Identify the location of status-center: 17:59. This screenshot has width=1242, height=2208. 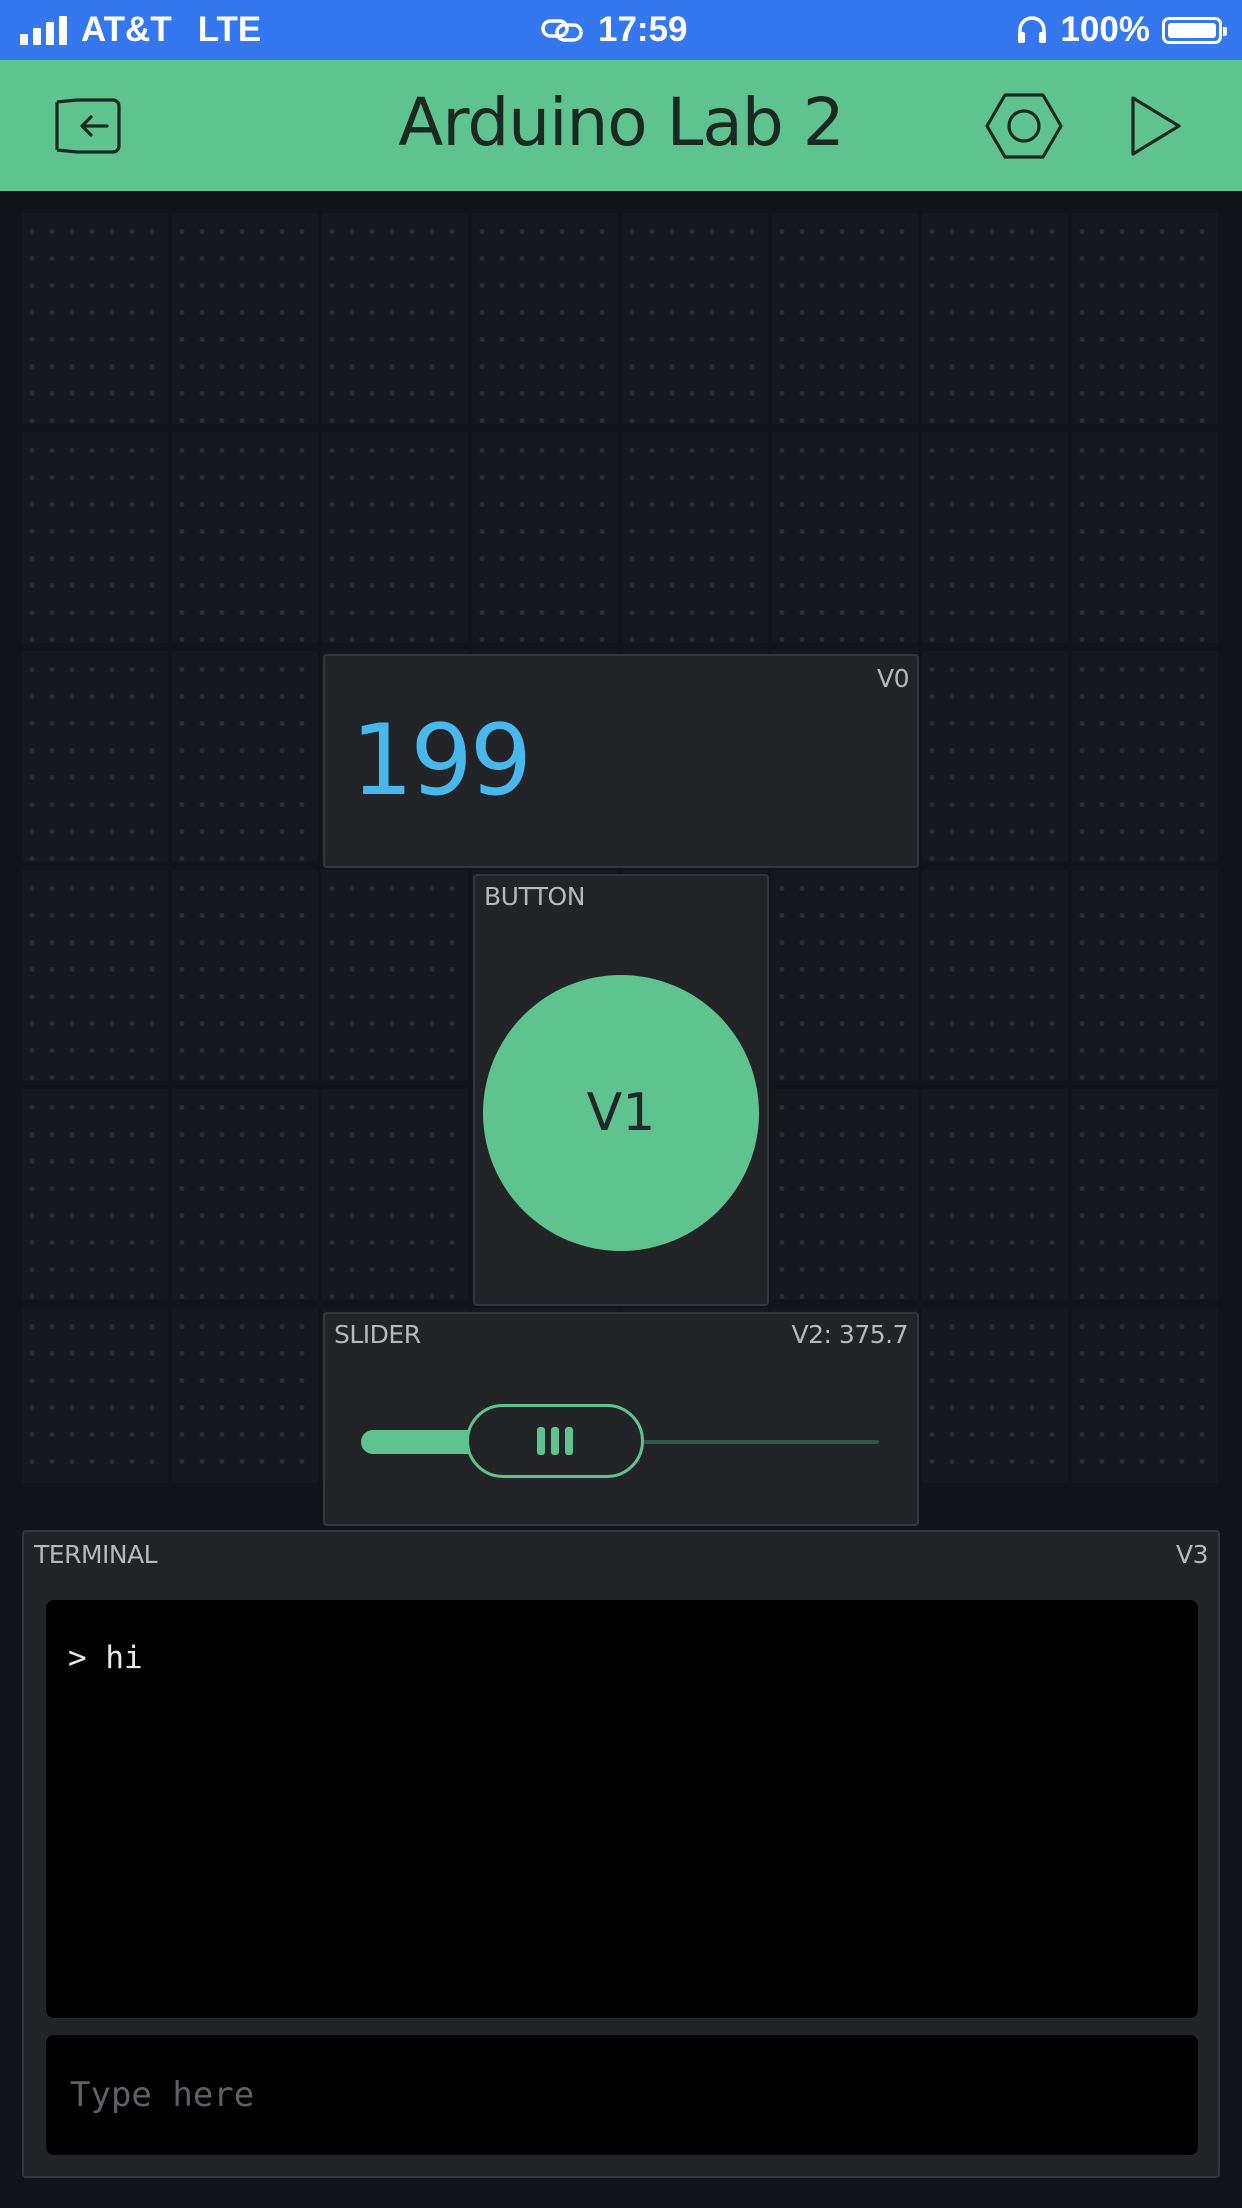
(614, 30).